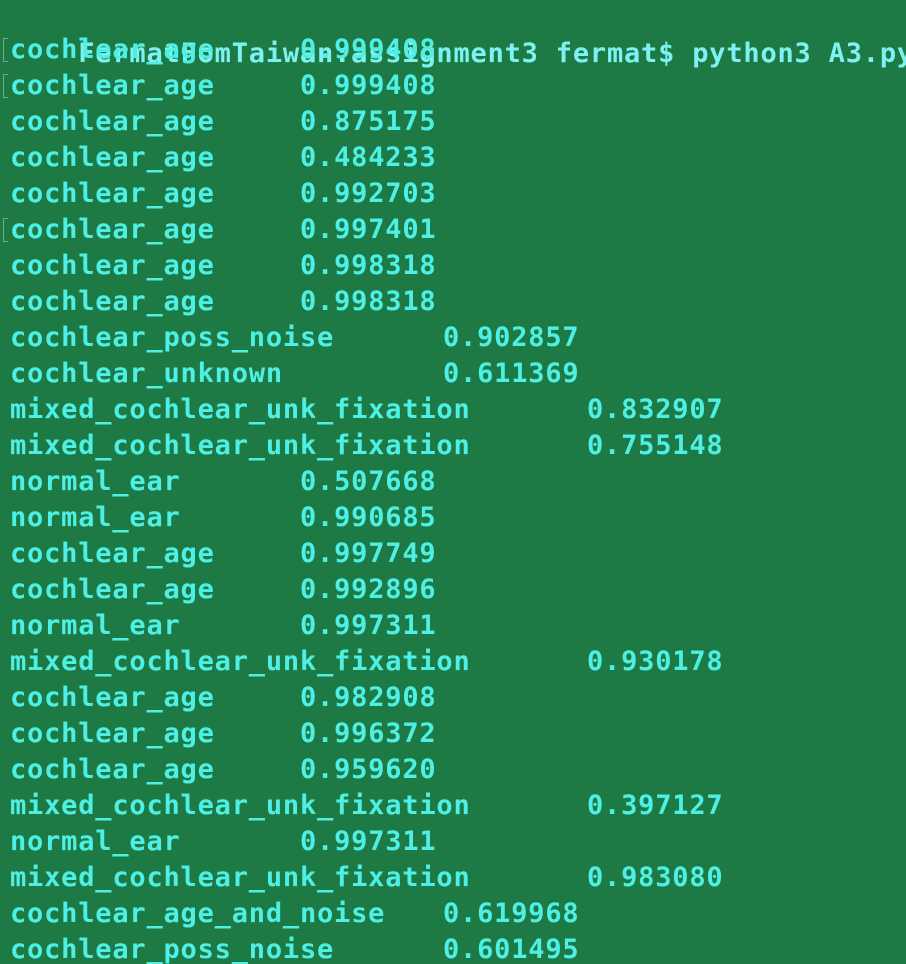 The image size is (906, 964). I want to click on output-value: 0.902857, so click(511, 337).